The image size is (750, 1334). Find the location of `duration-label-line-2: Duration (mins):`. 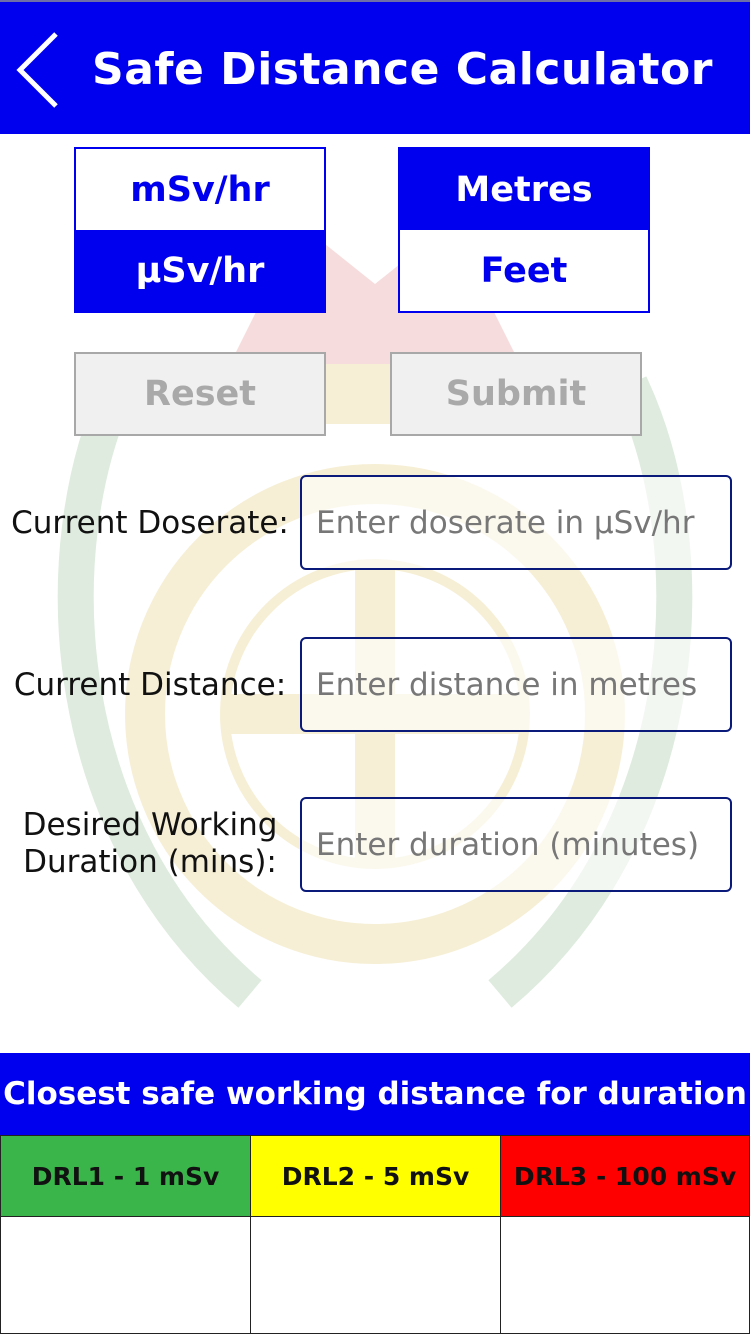

duration-label-line-2: Duration (mins): is located at coordinates (150, 862).